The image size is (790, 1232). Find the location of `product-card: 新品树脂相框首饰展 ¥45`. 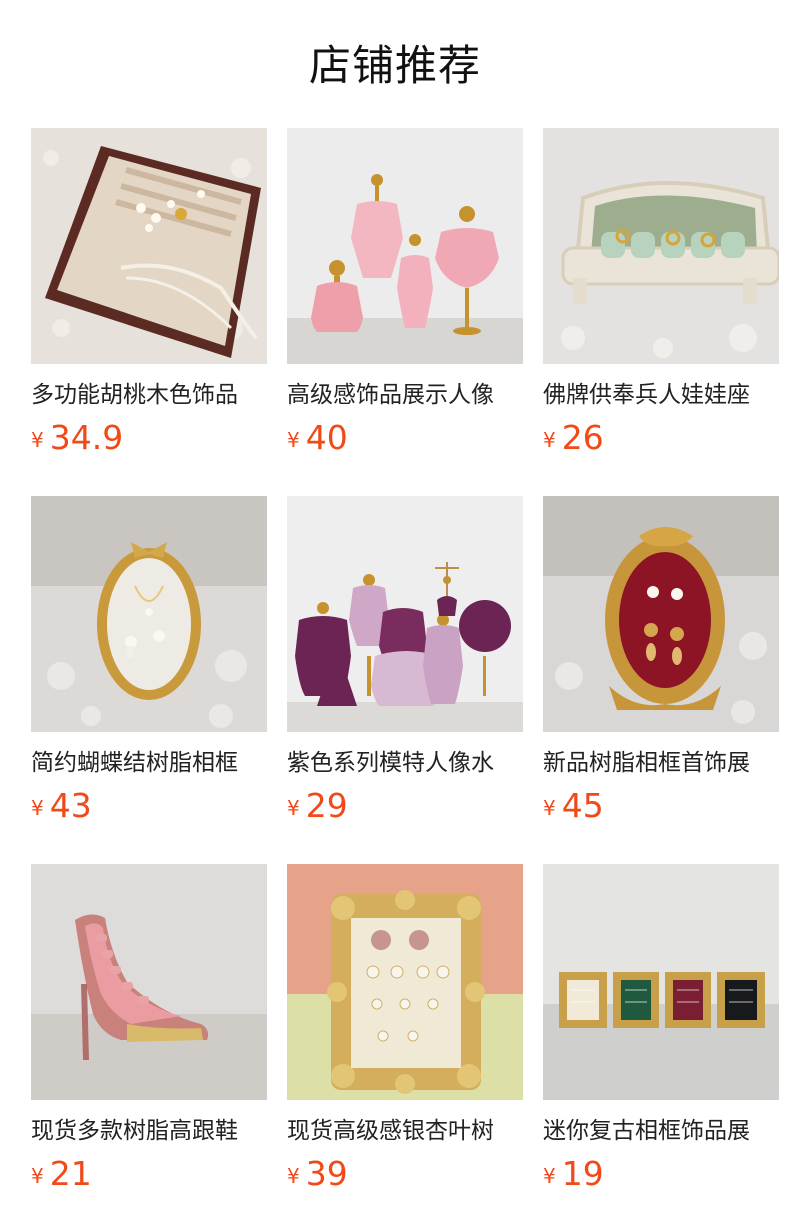

product-card: 新品树脂相框首饰展 ¥45 is located at coordinates (661, 661).